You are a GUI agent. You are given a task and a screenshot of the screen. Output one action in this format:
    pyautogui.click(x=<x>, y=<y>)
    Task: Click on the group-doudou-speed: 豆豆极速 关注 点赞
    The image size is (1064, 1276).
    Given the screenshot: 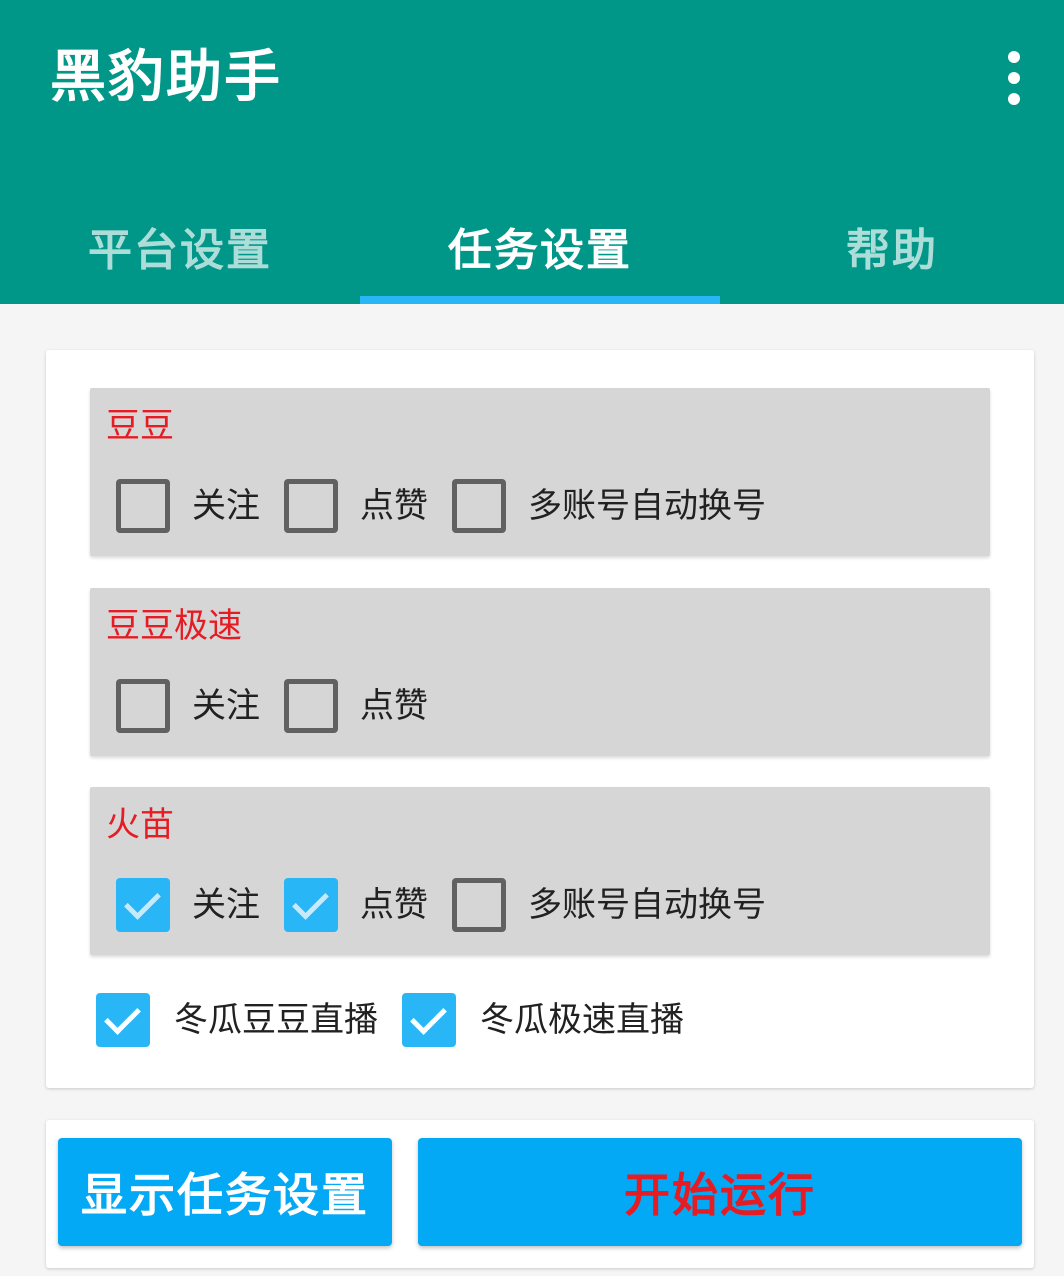 What is the action you would take?
    pyautogui.click(x=540, y=672)
    